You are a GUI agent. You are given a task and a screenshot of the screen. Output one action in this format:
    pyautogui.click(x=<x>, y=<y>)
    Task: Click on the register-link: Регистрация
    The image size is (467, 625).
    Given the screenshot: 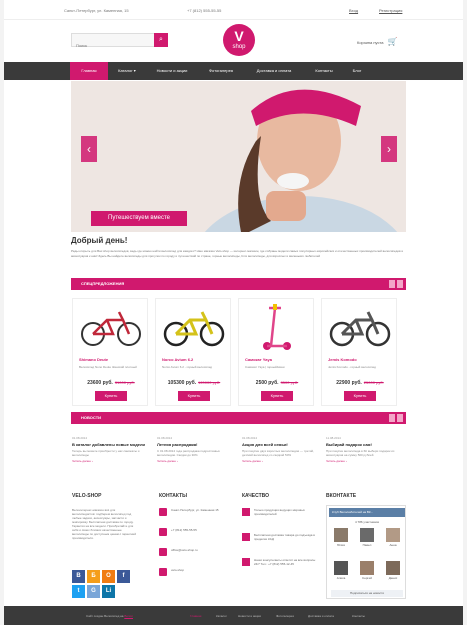 What is the action you would take?
    pyautogui.click(x=390, y=10)
    